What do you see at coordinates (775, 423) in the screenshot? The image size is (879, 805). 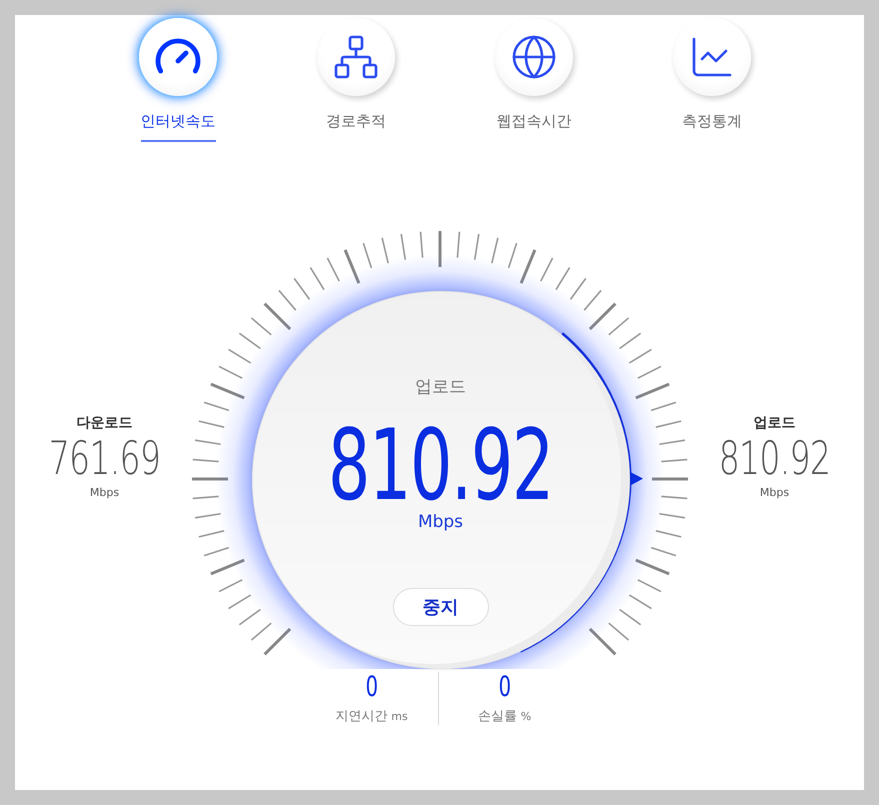 I see `reading-label: 업로드` at bounding box center [775, 423].